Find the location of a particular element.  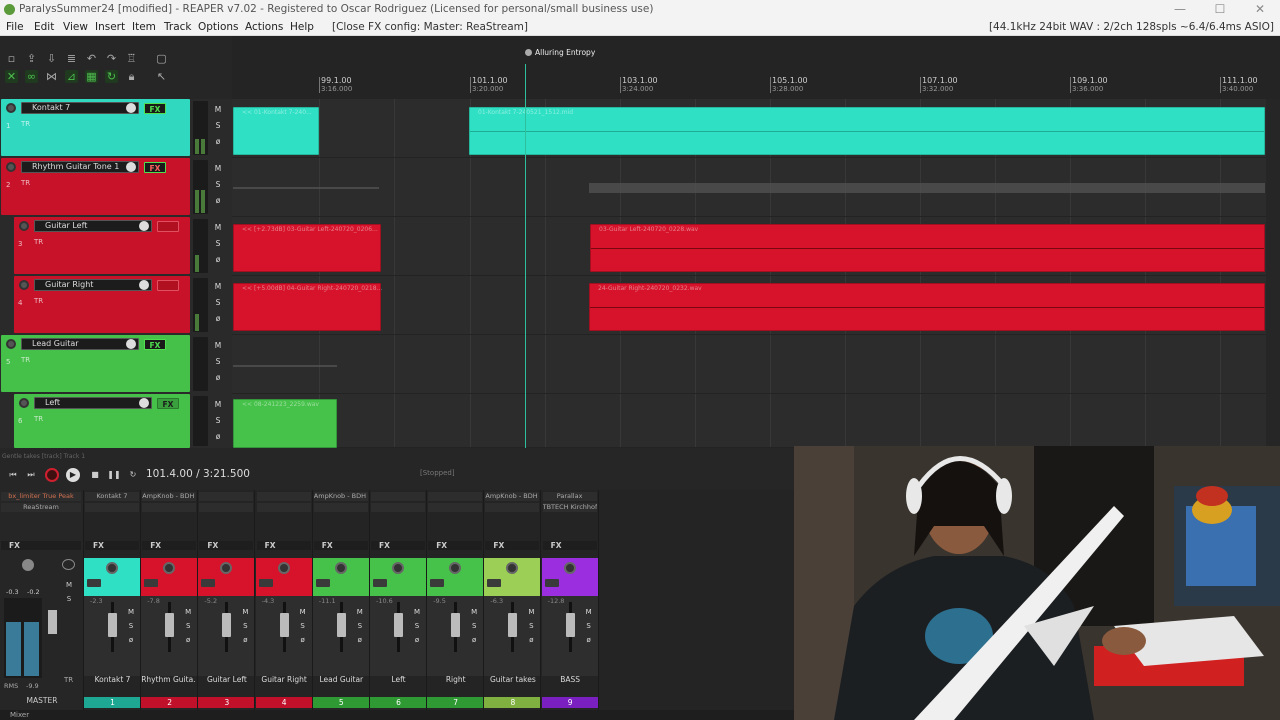

track-header-1: Kontakt 7 FX TR 1 is located at coordinates (95, 127).